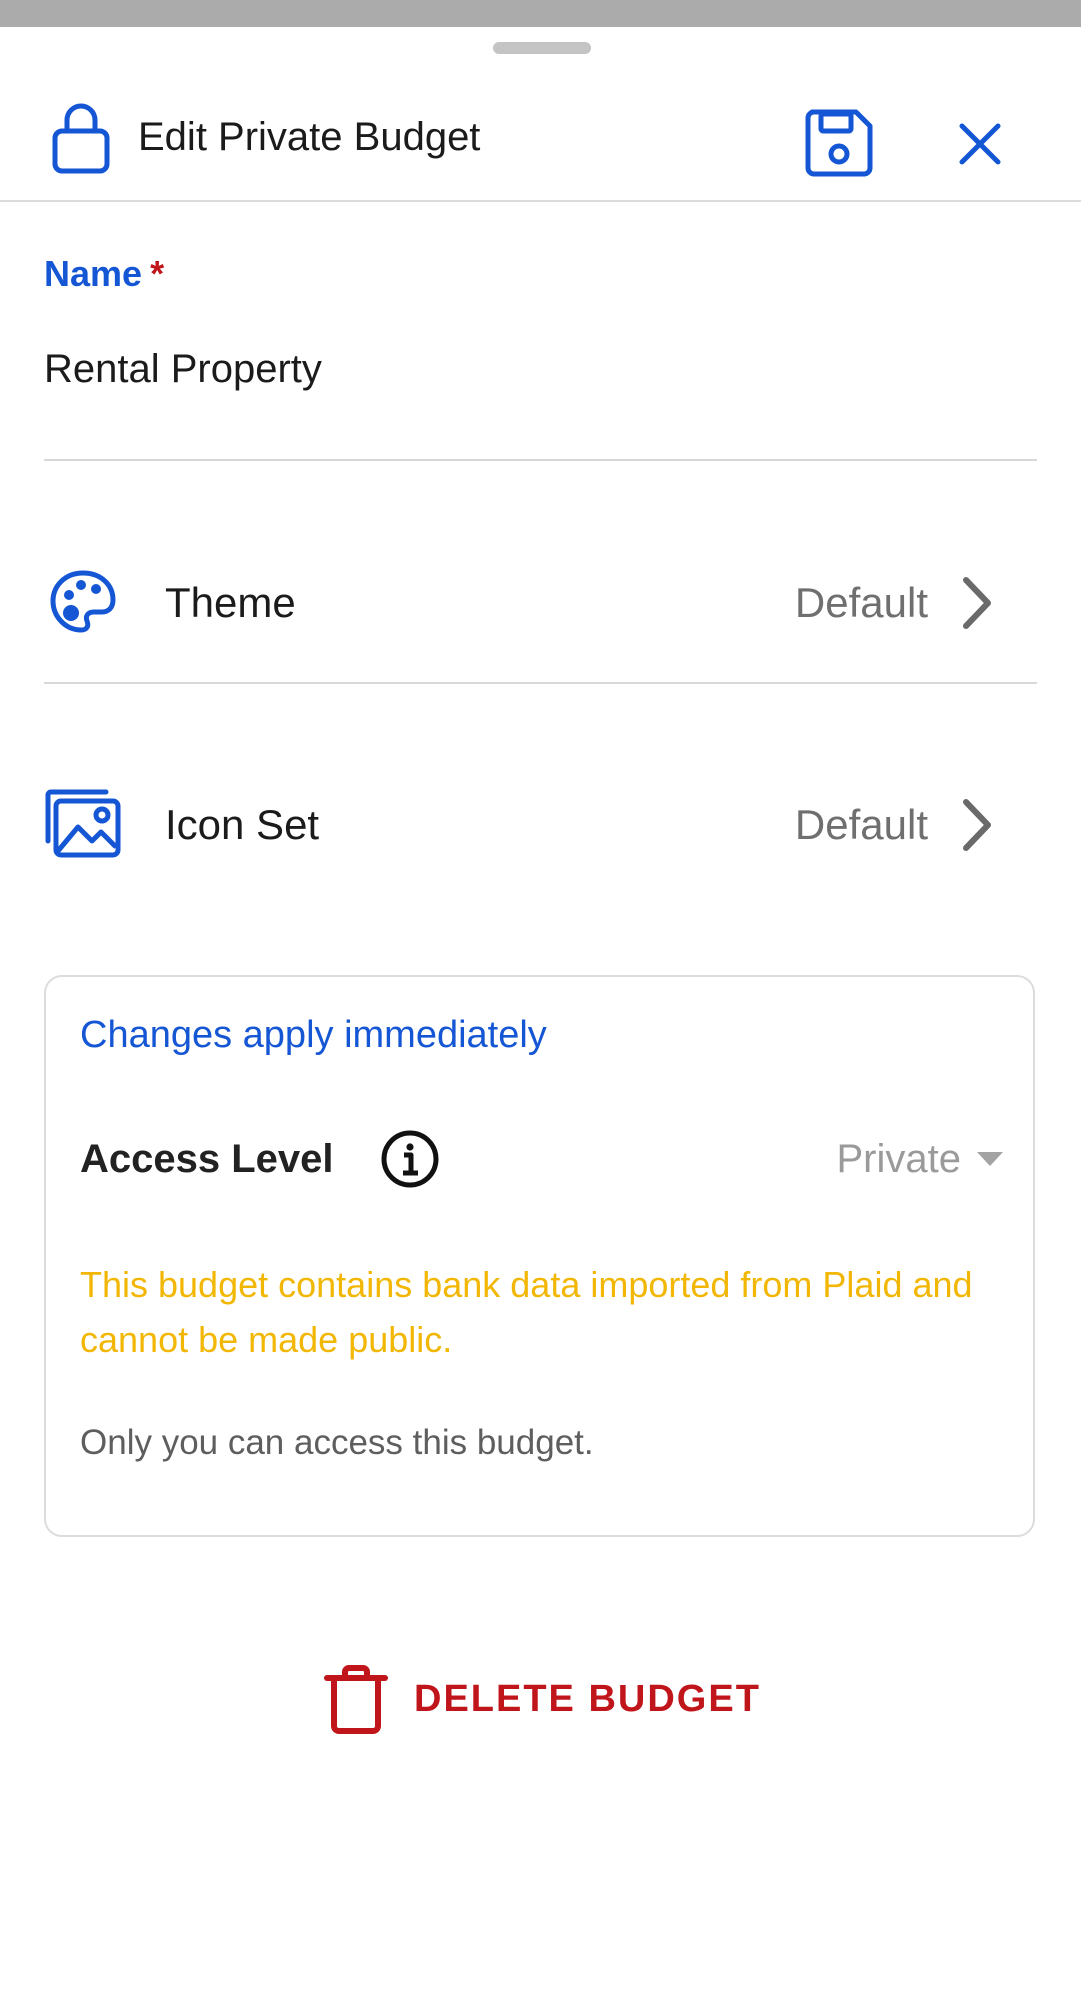 This screenshot has width=1081, height=1999. I want to click on icon-set-value: Default, so click(861, 824).